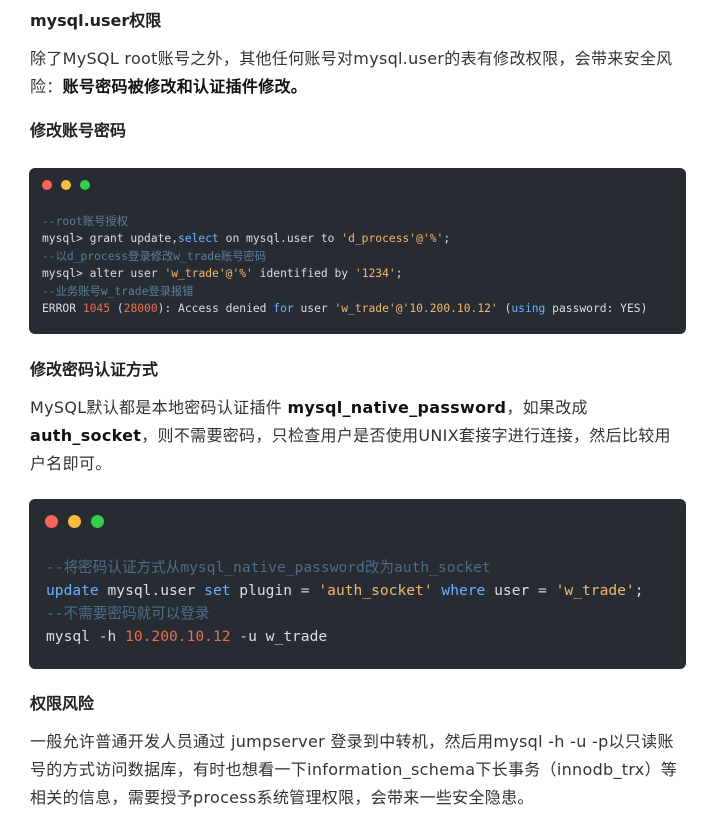 The width and height of the screenshot is (707, 840). What do you see at coordinates (86, 435) in the screenshot?
I see `plugin-name-socket: auth_socket` at bounding box center [86, 435].